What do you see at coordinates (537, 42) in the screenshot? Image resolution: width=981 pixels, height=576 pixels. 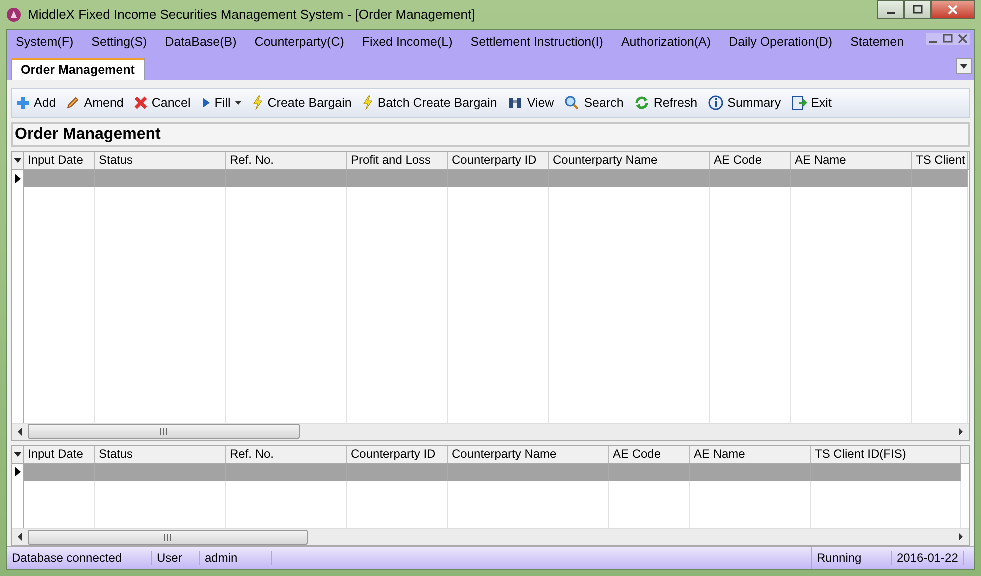 I see `menu-item: Settlement Instruction(I)` at bounding box center [537, 42].